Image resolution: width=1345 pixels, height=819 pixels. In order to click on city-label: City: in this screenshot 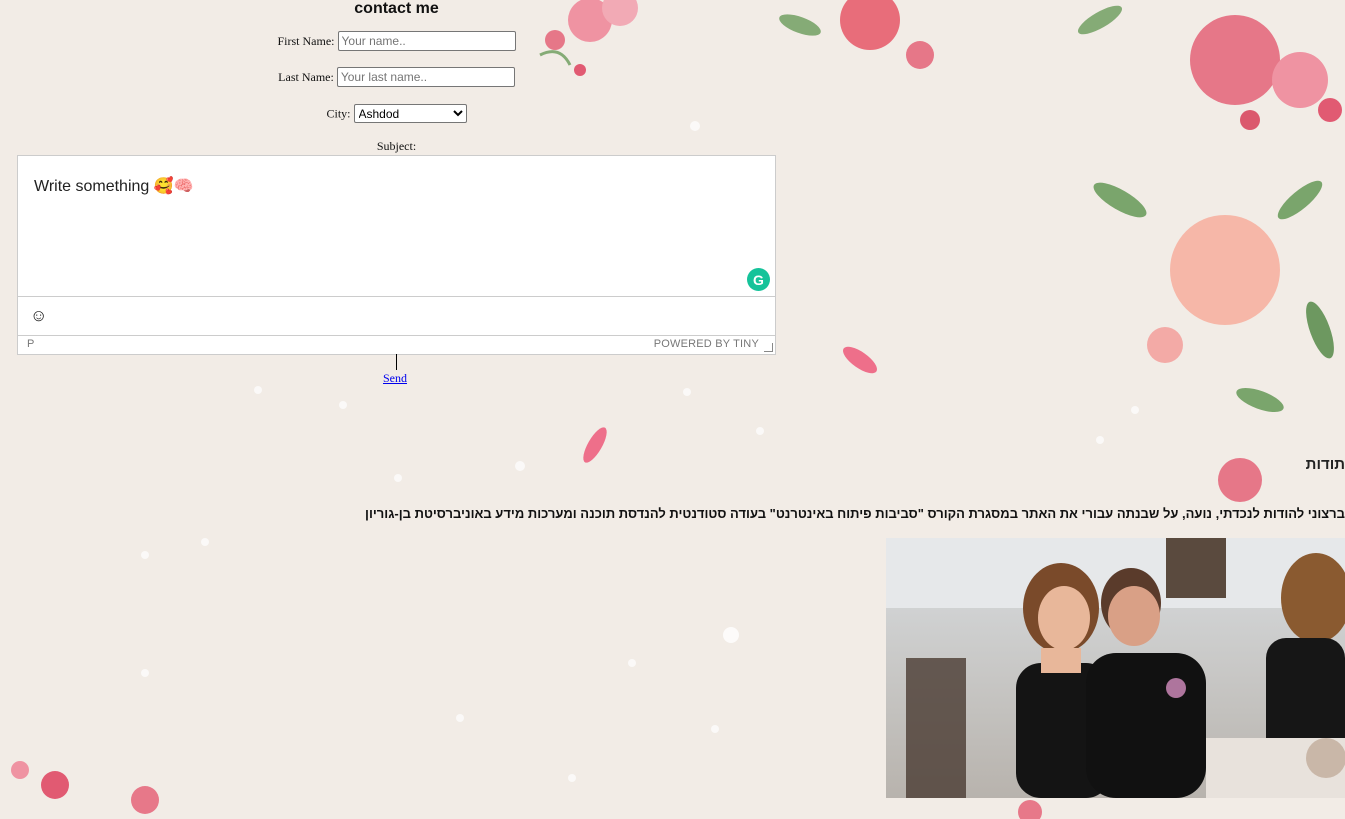, I will do `click(338, 113)`.